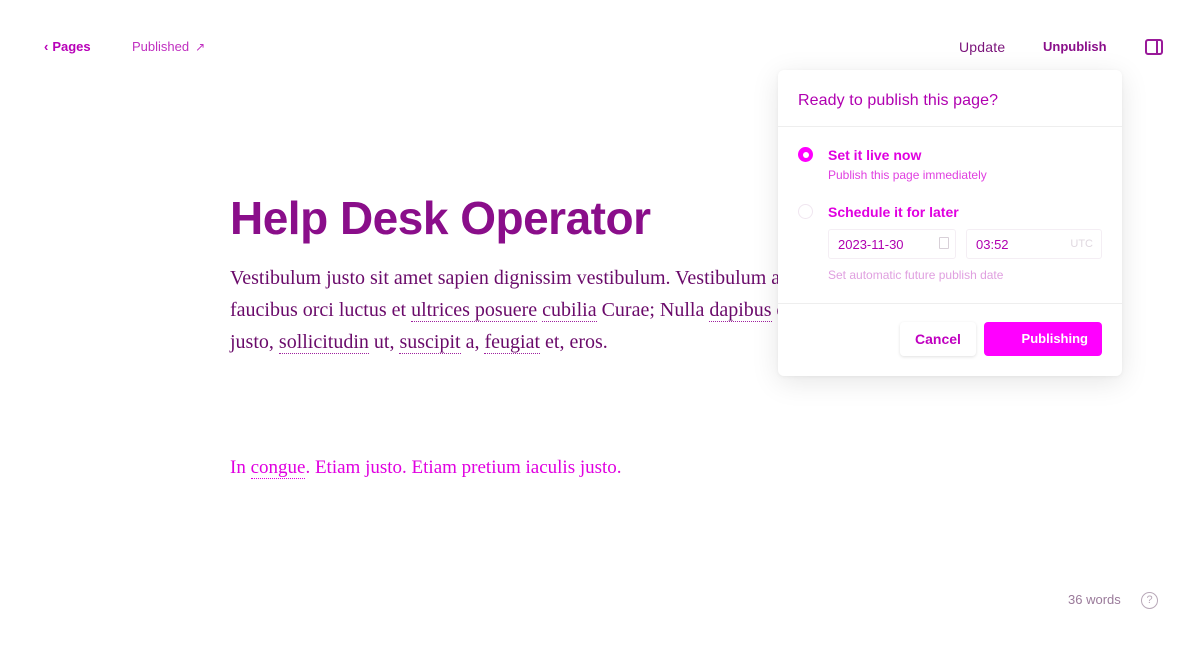 The width and height of the screenshot is (1200, 648). I want to click on back-to-pages-link: ‹ Pages, so click(67, 46).